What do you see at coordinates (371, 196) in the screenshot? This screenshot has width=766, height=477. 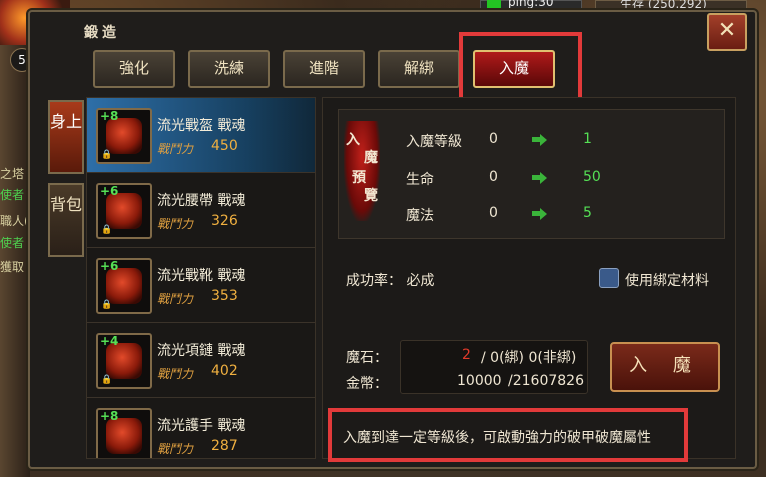 I see `seal-char: 覽` at bounding box center [371, 196].